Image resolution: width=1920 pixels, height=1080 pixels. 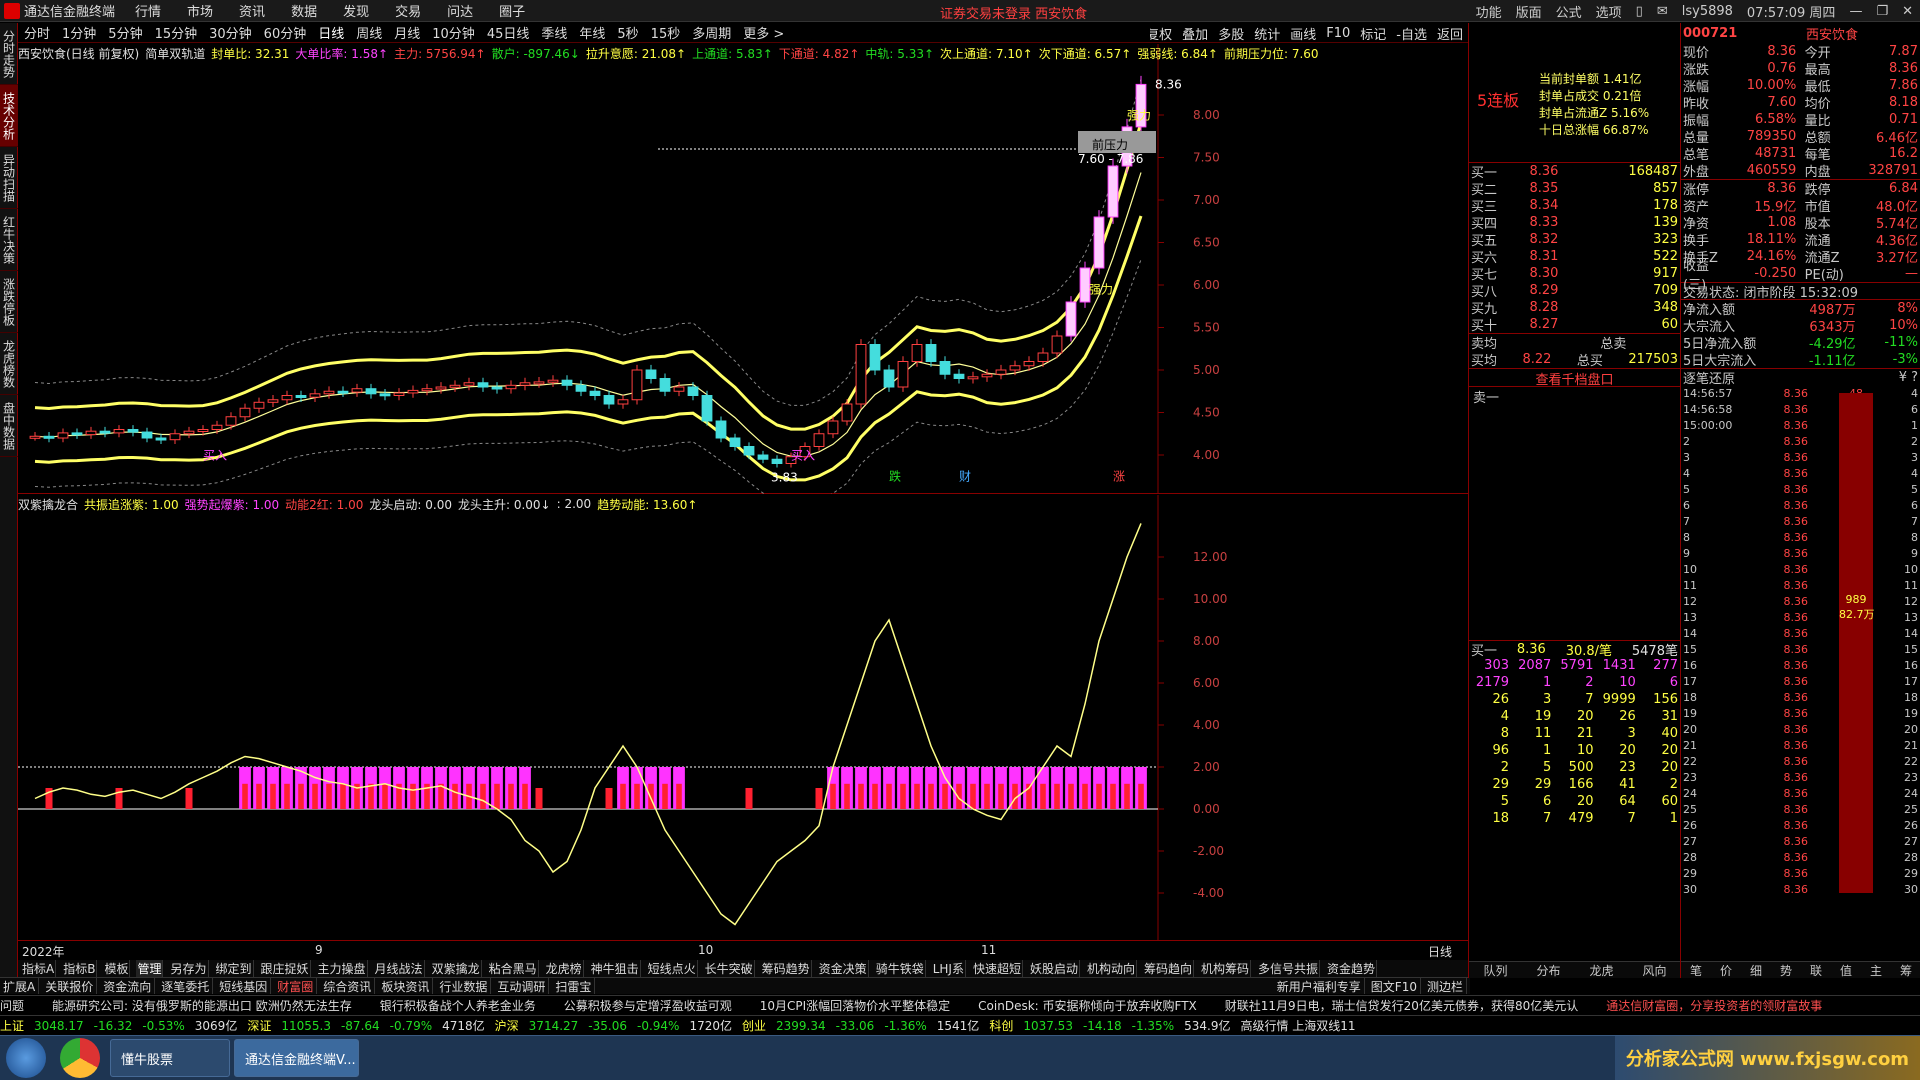 What do you see at coordinates (648, 1005) in the screenshot?
I see `news-item: 公募积极参与定增浮盈收益可观` at bounding box center [648, 1005].